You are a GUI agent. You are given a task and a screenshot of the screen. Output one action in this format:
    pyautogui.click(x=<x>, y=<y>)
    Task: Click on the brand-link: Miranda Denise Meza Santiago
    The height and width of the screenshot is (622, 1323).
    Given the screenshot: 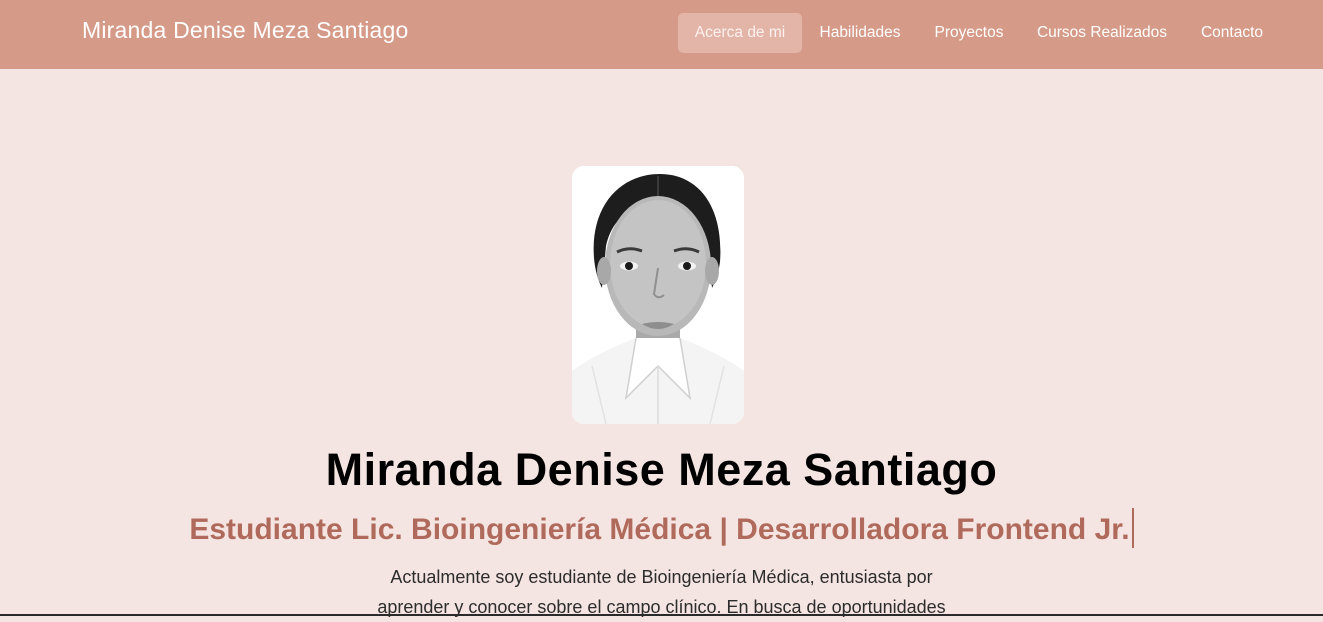 What is the action you would take?
    pyautogui.click(x=245, y=30)
    